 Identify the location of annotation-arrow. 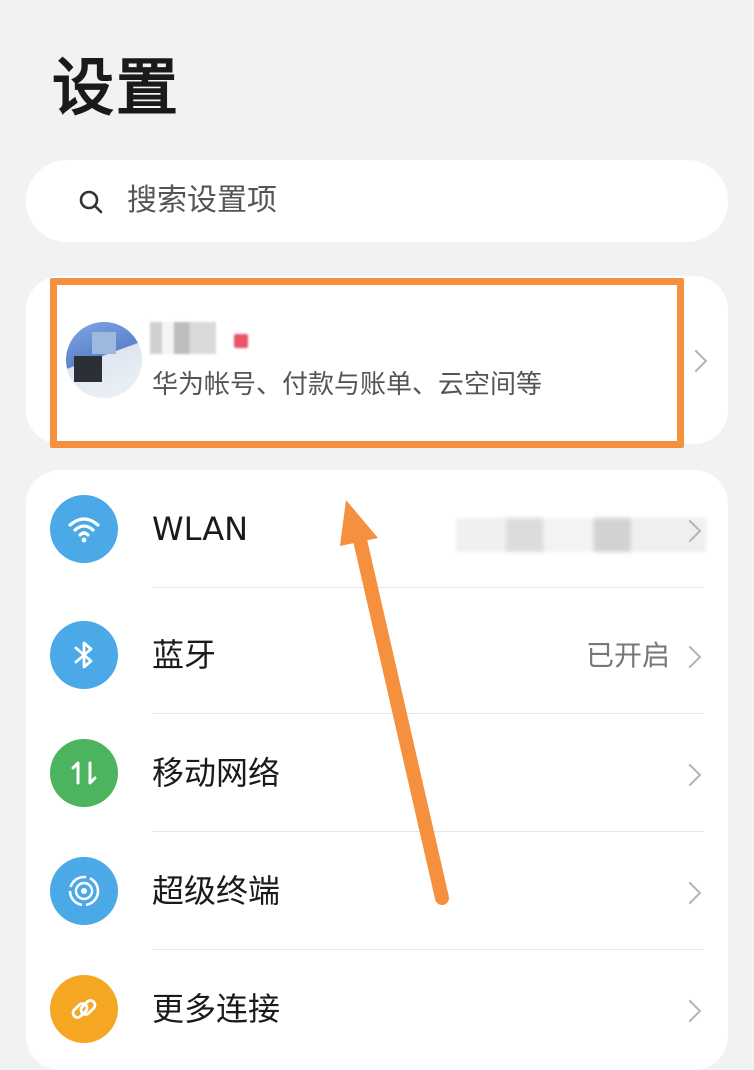
(394, 702).